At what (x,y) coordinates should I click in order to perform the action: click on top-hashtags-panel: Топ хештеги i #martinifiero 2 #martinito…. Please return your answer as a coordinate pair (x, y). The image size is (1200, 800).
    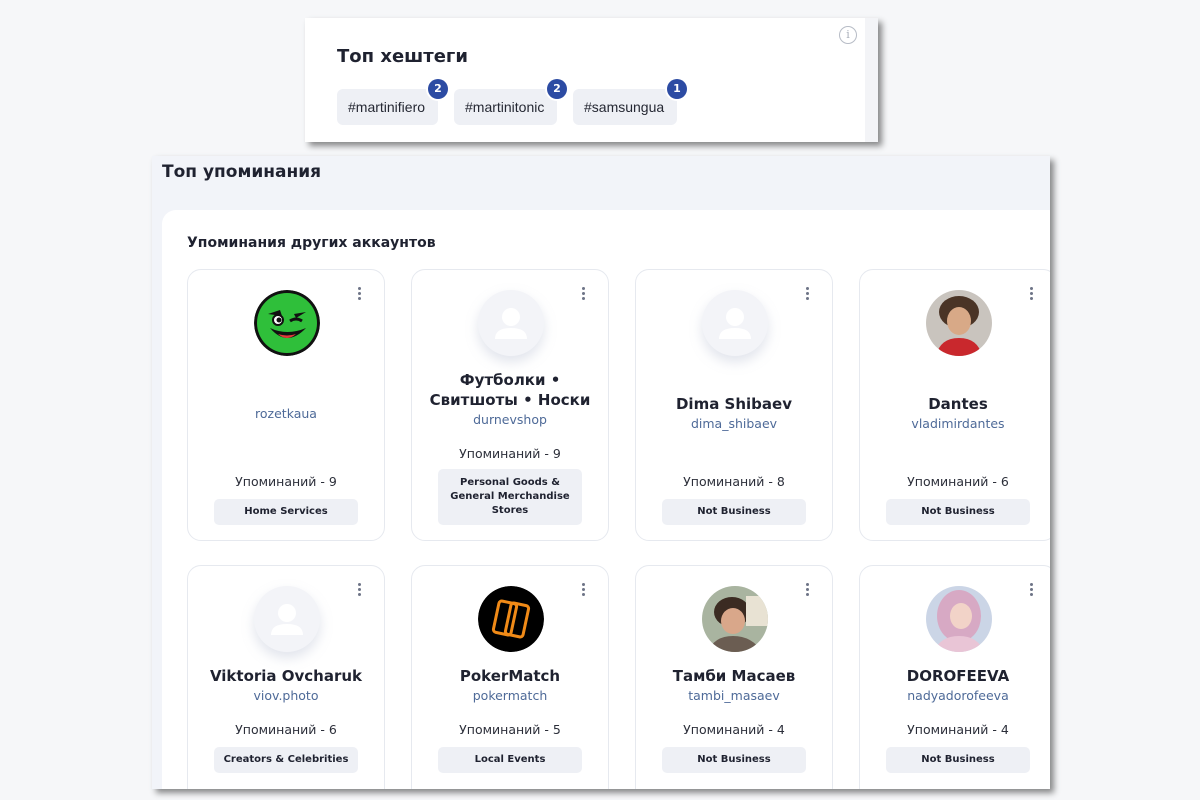
    Looking at the image, I should click on (591, 80).